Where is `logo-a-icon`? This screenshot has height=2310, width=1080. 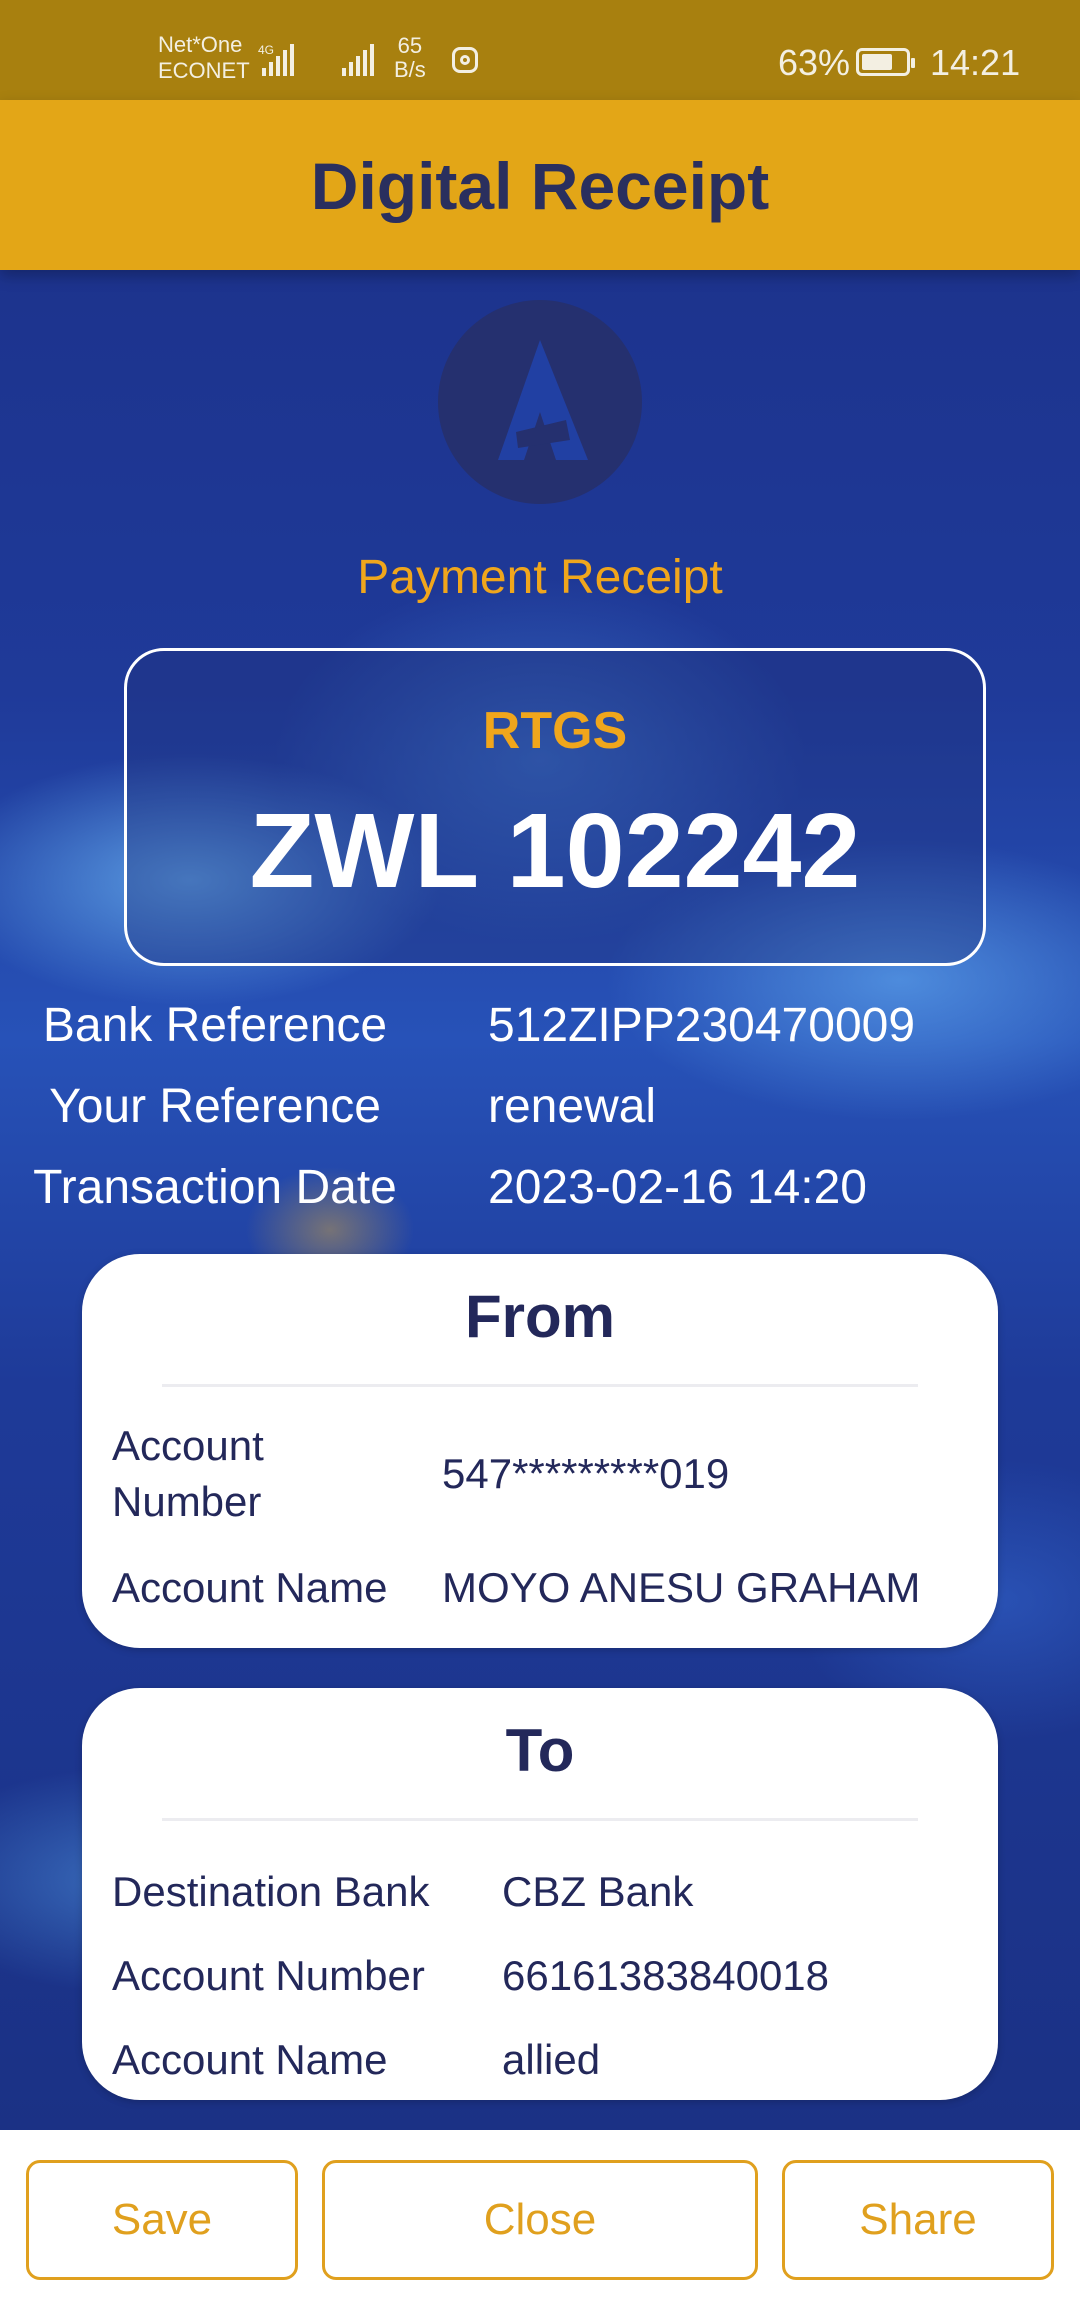
logo-a-icon is located at coordinates (543, 400).